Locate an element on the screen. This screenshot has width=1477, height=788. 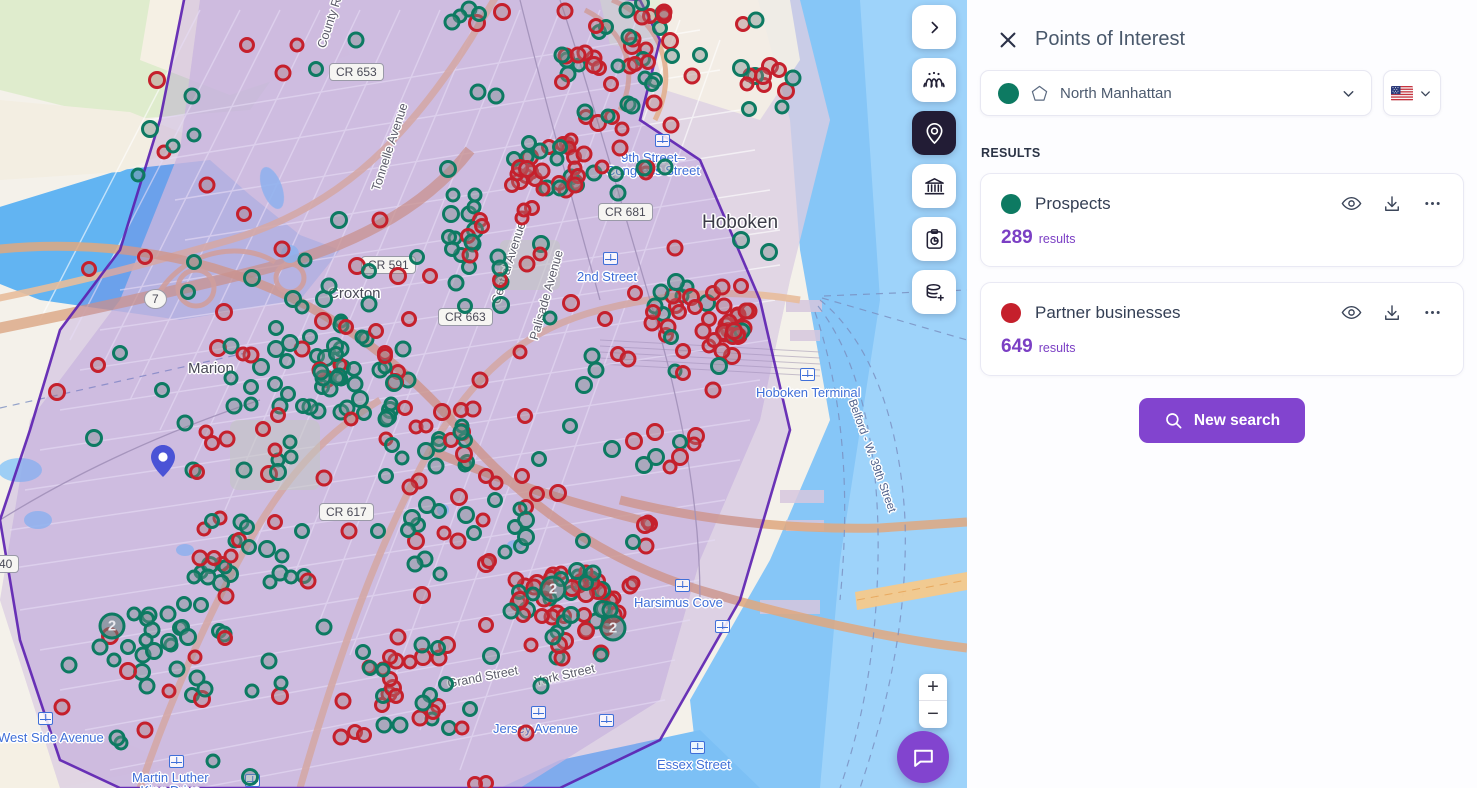
add-dataset-button is located at coordinates (934, 292).